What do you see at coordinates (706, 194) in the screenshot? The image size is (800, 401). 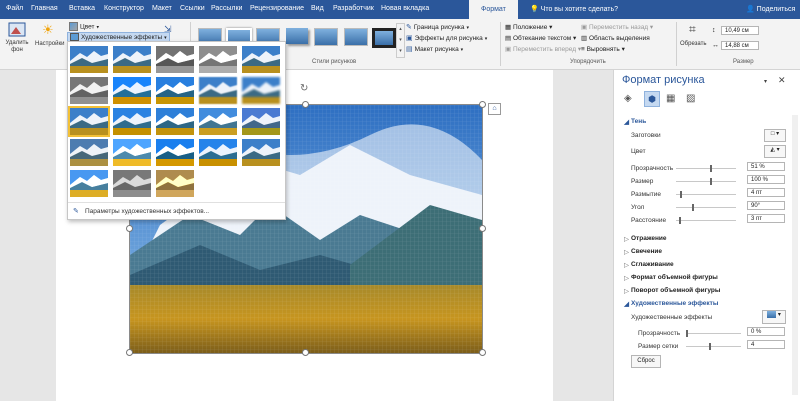 I see `blur-slider` at bounding box center [706, 194].